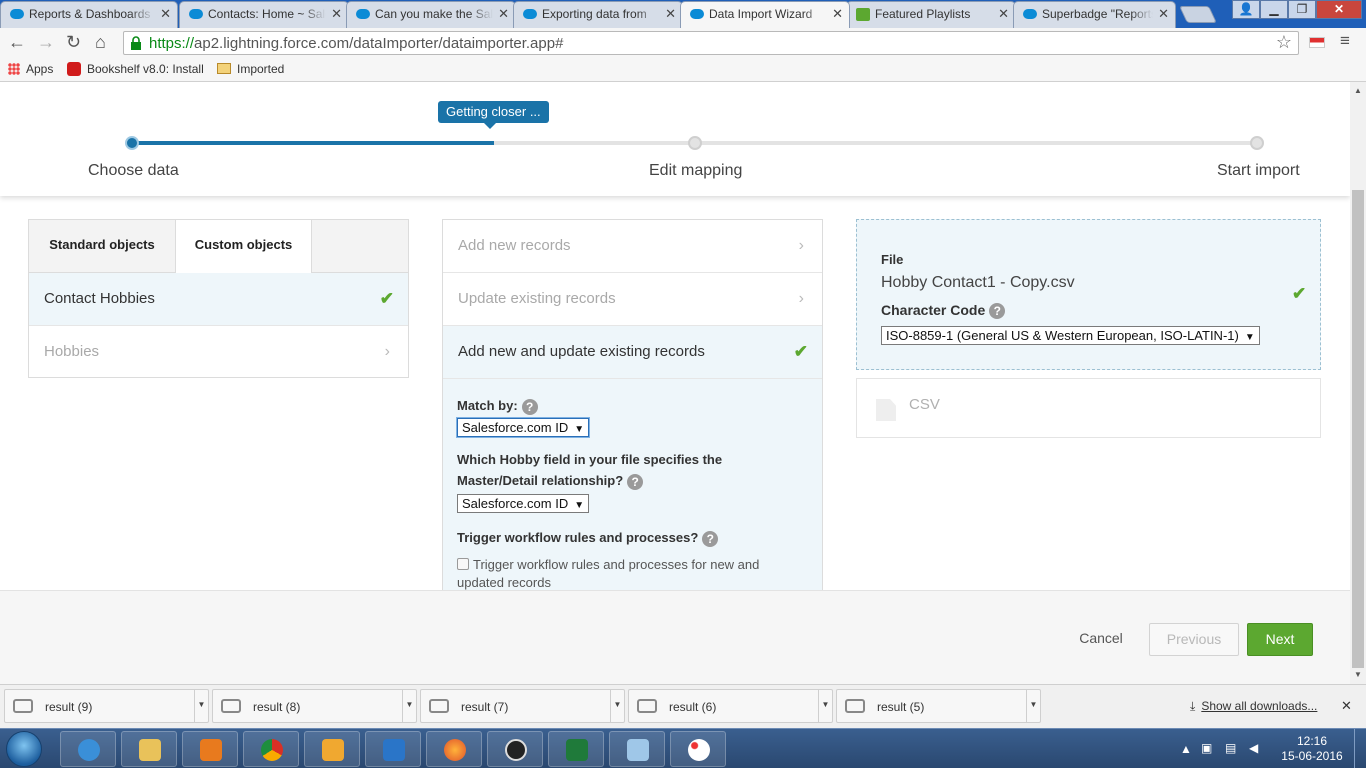 This screenshot has width=1366, height=768. Describe the element at coordinates (943, 311) in the screenshot. I see `character-code-label: Character Code?` at that location.